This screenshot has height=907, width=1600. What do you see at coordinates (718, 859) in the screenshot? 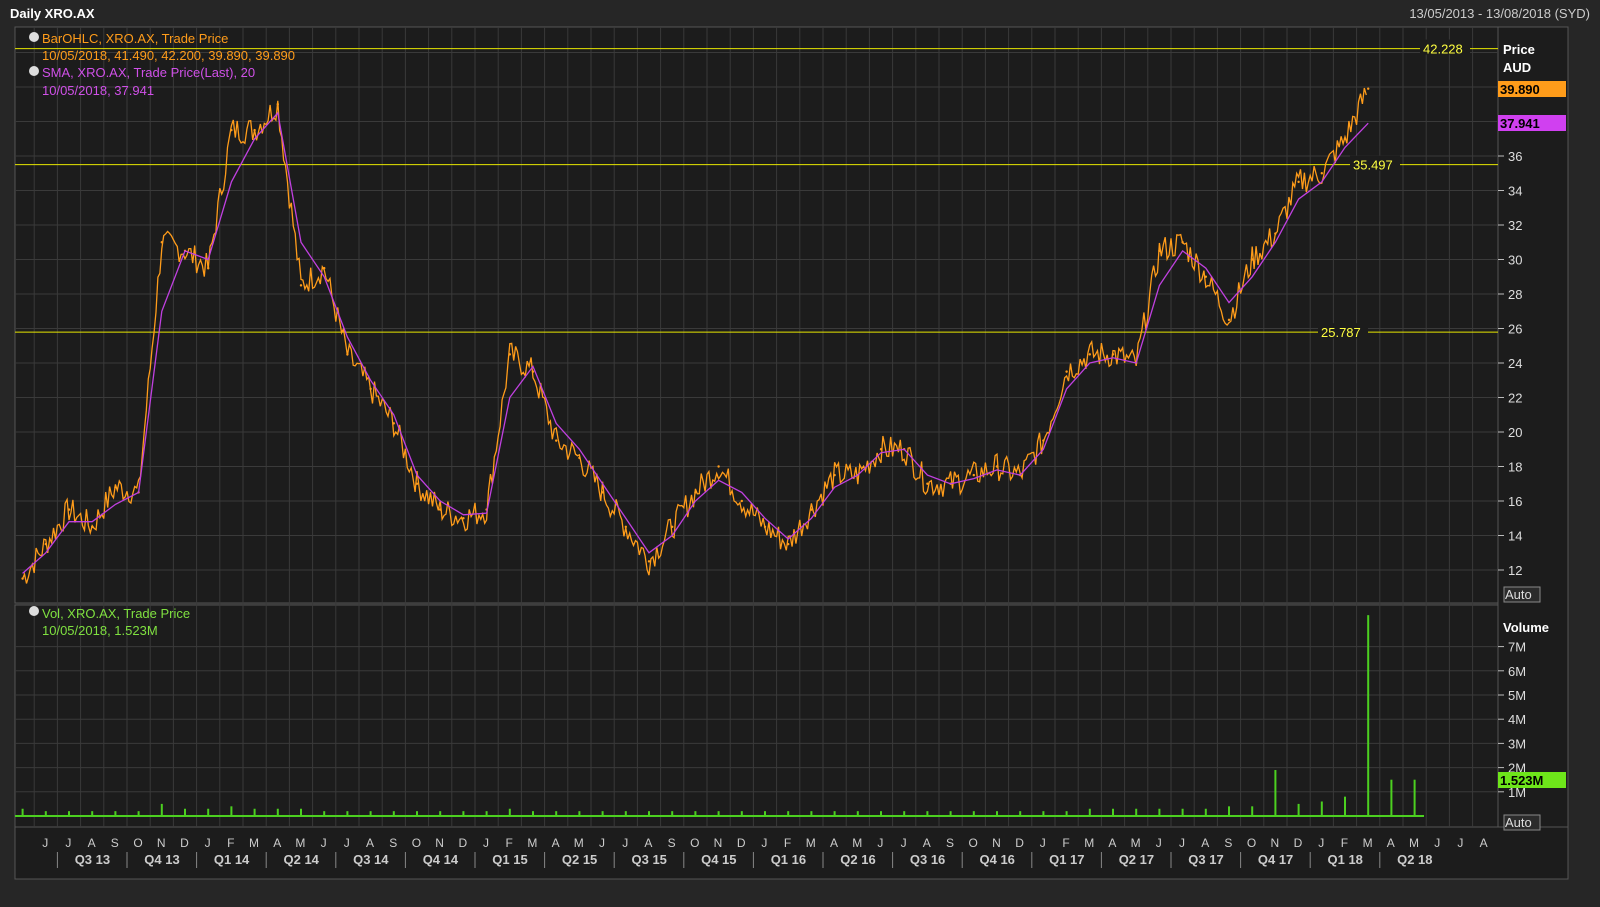
I see `quarter-tick-label: Q4 15` at bounding box center [718, 859].